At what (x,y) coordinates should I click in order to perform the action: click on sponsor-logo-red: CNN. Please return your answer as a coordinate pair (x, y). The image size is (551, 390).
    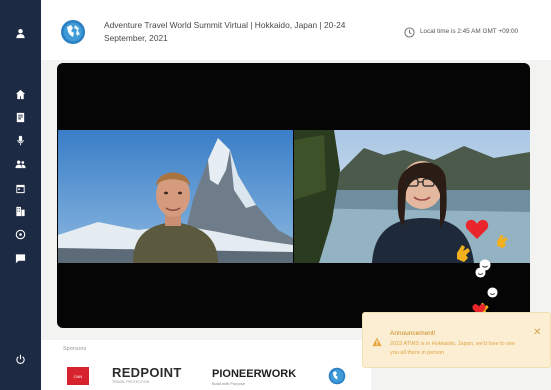
    Looking at the image, I should click on (78, 376).